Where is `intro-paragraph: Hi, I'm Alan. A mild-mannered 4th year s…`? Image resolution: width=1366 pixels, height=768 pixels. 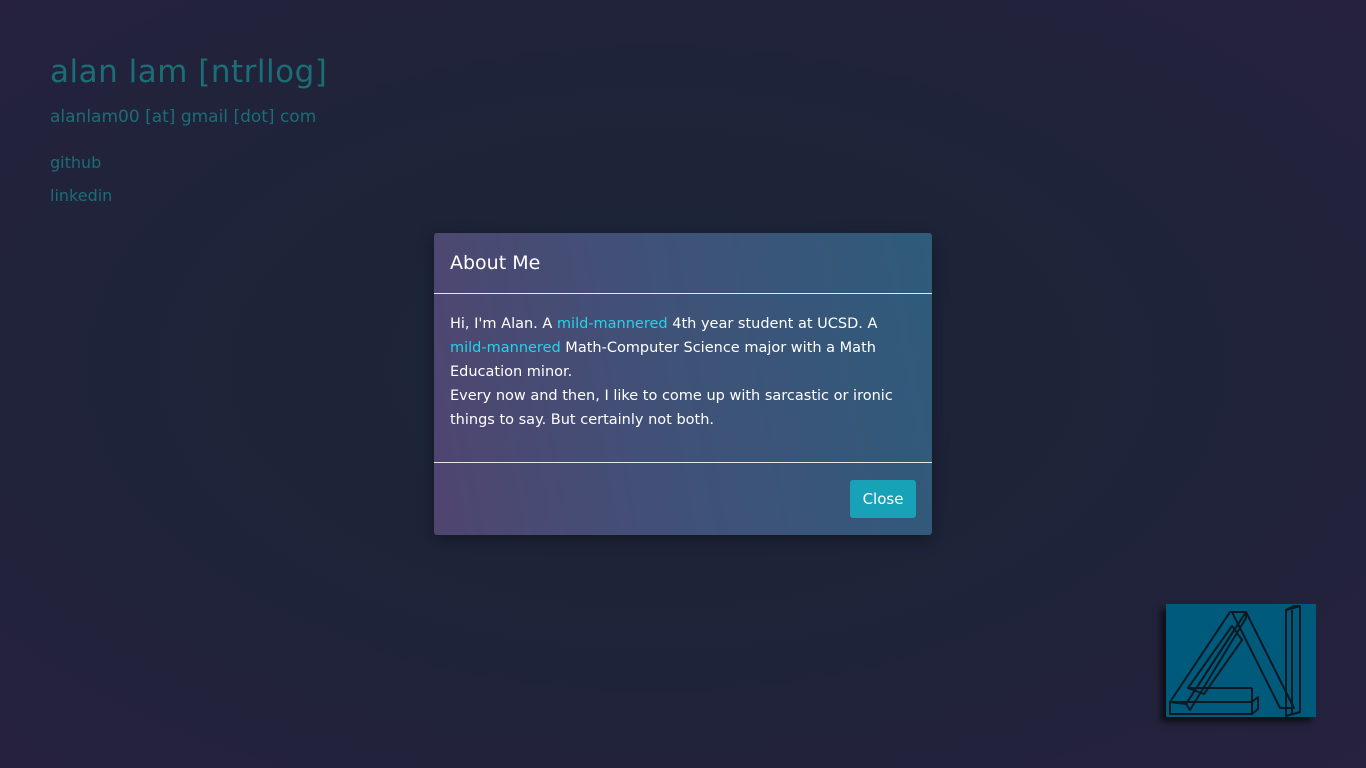 intro-paragraph: Hi, I'm Alan. A mild-mannered 4th year s… is located at coordinates (683, 348).